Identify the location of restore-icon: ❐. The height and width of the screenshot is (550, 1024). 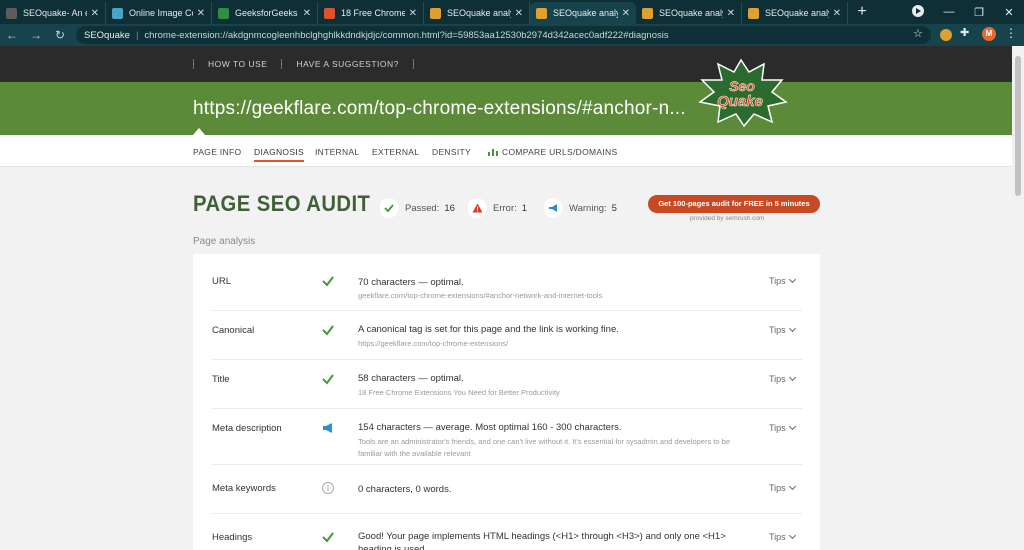
(979, 12).